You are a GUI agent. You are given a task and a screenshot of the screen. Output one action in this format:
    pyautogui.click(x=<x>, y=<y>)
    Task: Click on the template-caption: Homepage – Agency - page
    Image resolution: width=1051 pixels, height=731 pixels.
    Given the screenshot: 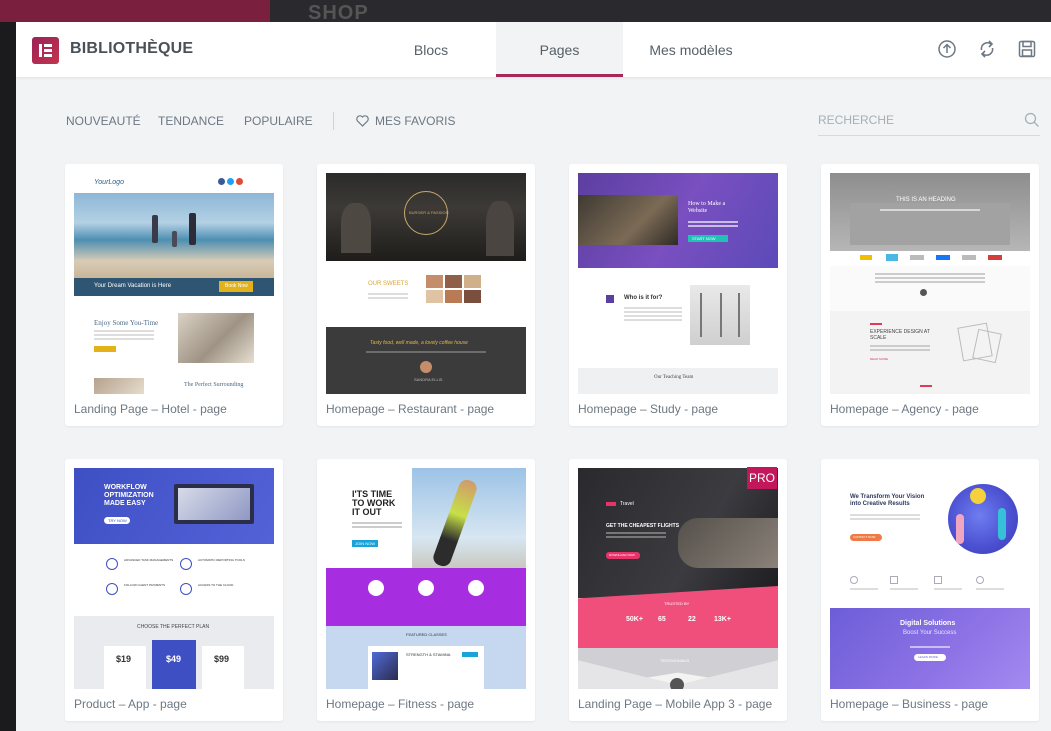 What is the action you would take?
    pyautogui.click(x=904, y=409)
    